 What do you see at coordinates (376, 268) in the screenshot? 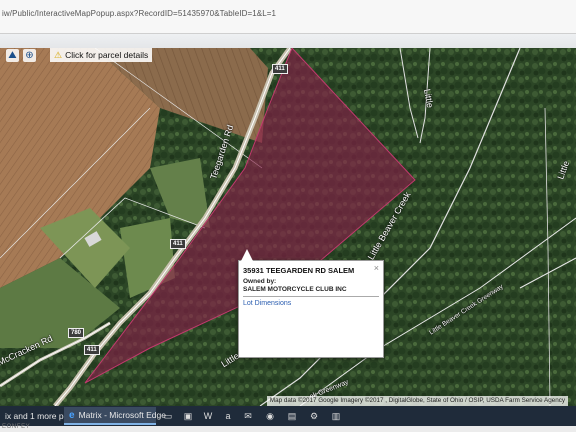
I see `close-icon: ×` at bounding box center [376, 268].